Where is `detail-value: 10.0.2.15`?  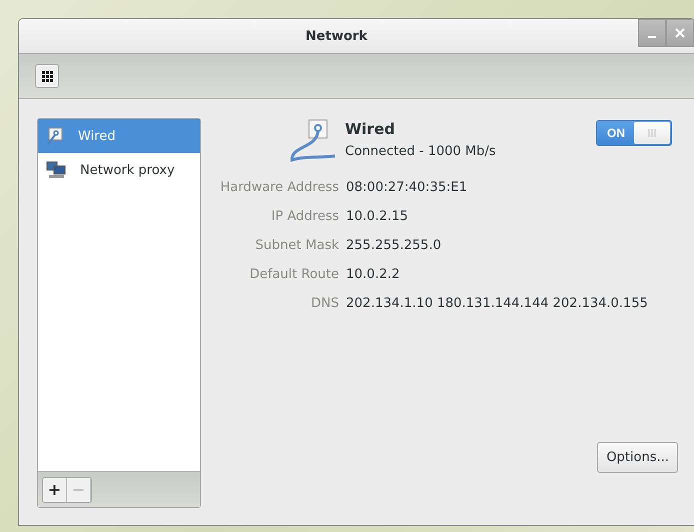 detail-value: 10.0.2.15 is located at coordinates (378, 216).